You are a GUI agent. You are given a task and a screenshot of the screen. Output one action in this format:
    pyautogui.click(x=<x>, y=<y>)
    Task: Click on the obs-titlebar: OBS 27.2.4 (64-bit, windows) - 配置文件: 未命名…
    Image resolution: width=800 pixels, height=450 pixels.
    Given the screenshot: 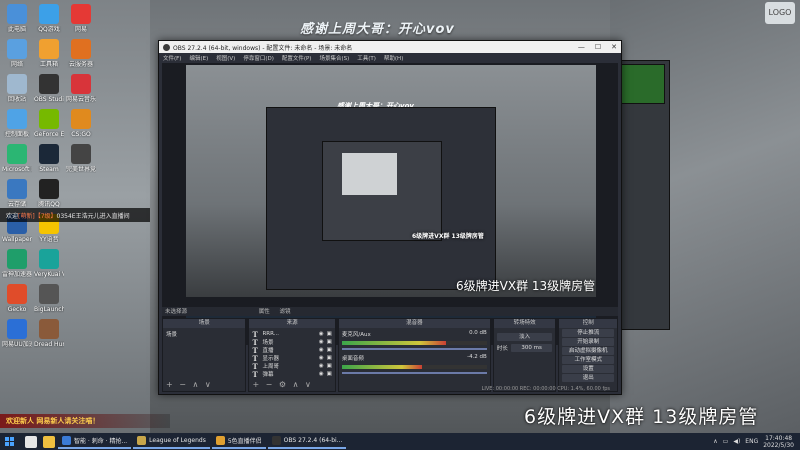 What is the action you would take?
    pyautogui.click(x=390, y=47)
    